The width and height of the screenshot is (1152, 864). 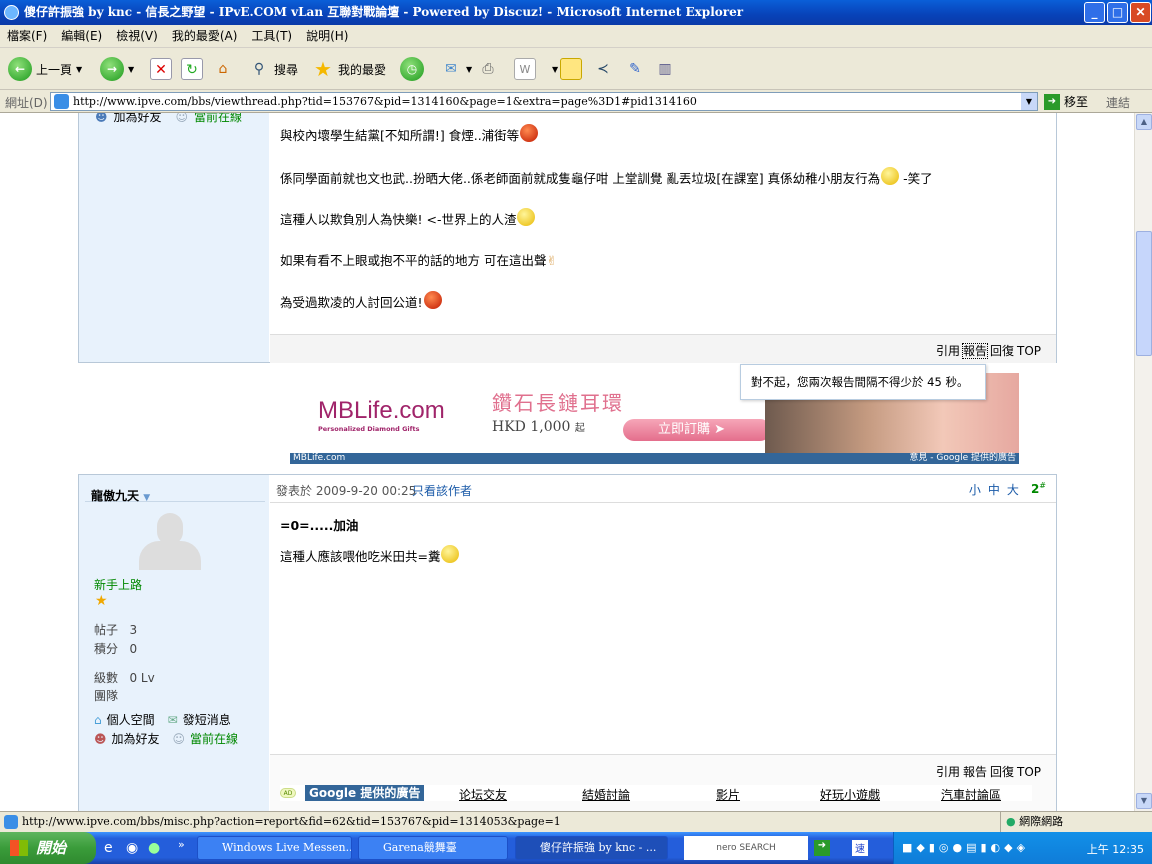 I want to click on ad-price: HKD 1,000, so click(x=531, y=427).